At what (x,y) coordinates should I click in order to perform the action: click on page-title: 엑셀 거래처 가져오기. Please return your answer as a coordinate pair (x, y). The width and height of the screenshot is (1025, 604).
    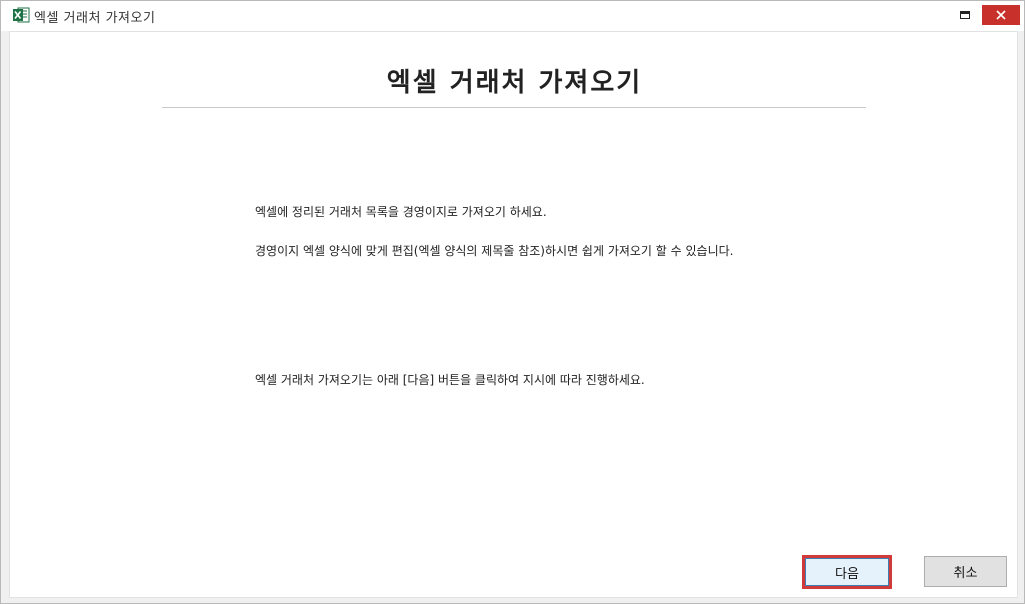
    Looking at the image, I should click on (514, 83).